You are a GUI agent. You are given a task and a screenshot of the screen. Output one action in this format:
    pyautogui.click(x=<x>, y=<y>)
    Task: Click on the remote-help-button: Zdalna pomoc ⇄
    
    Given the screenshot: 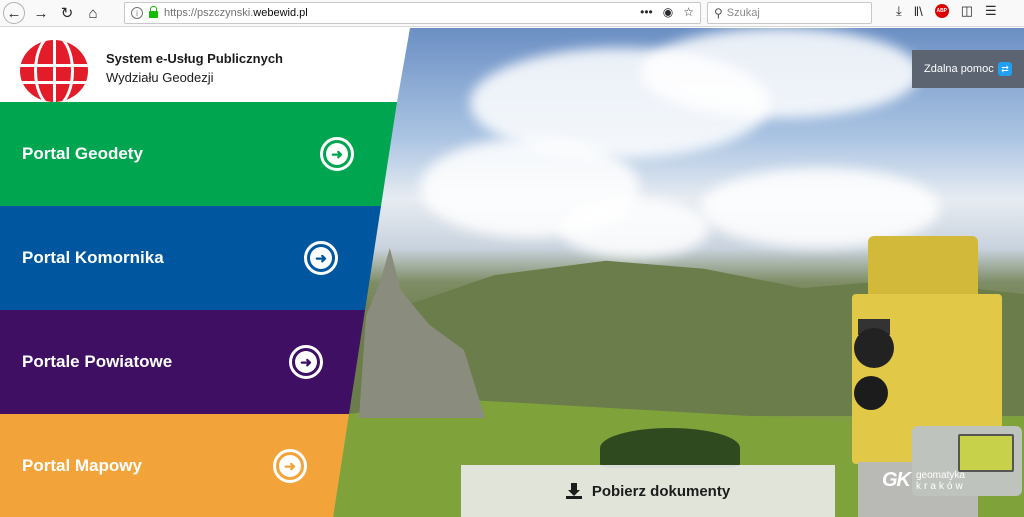 What is the action you would take?
    pyautogui.click(x=968, y=69)
    